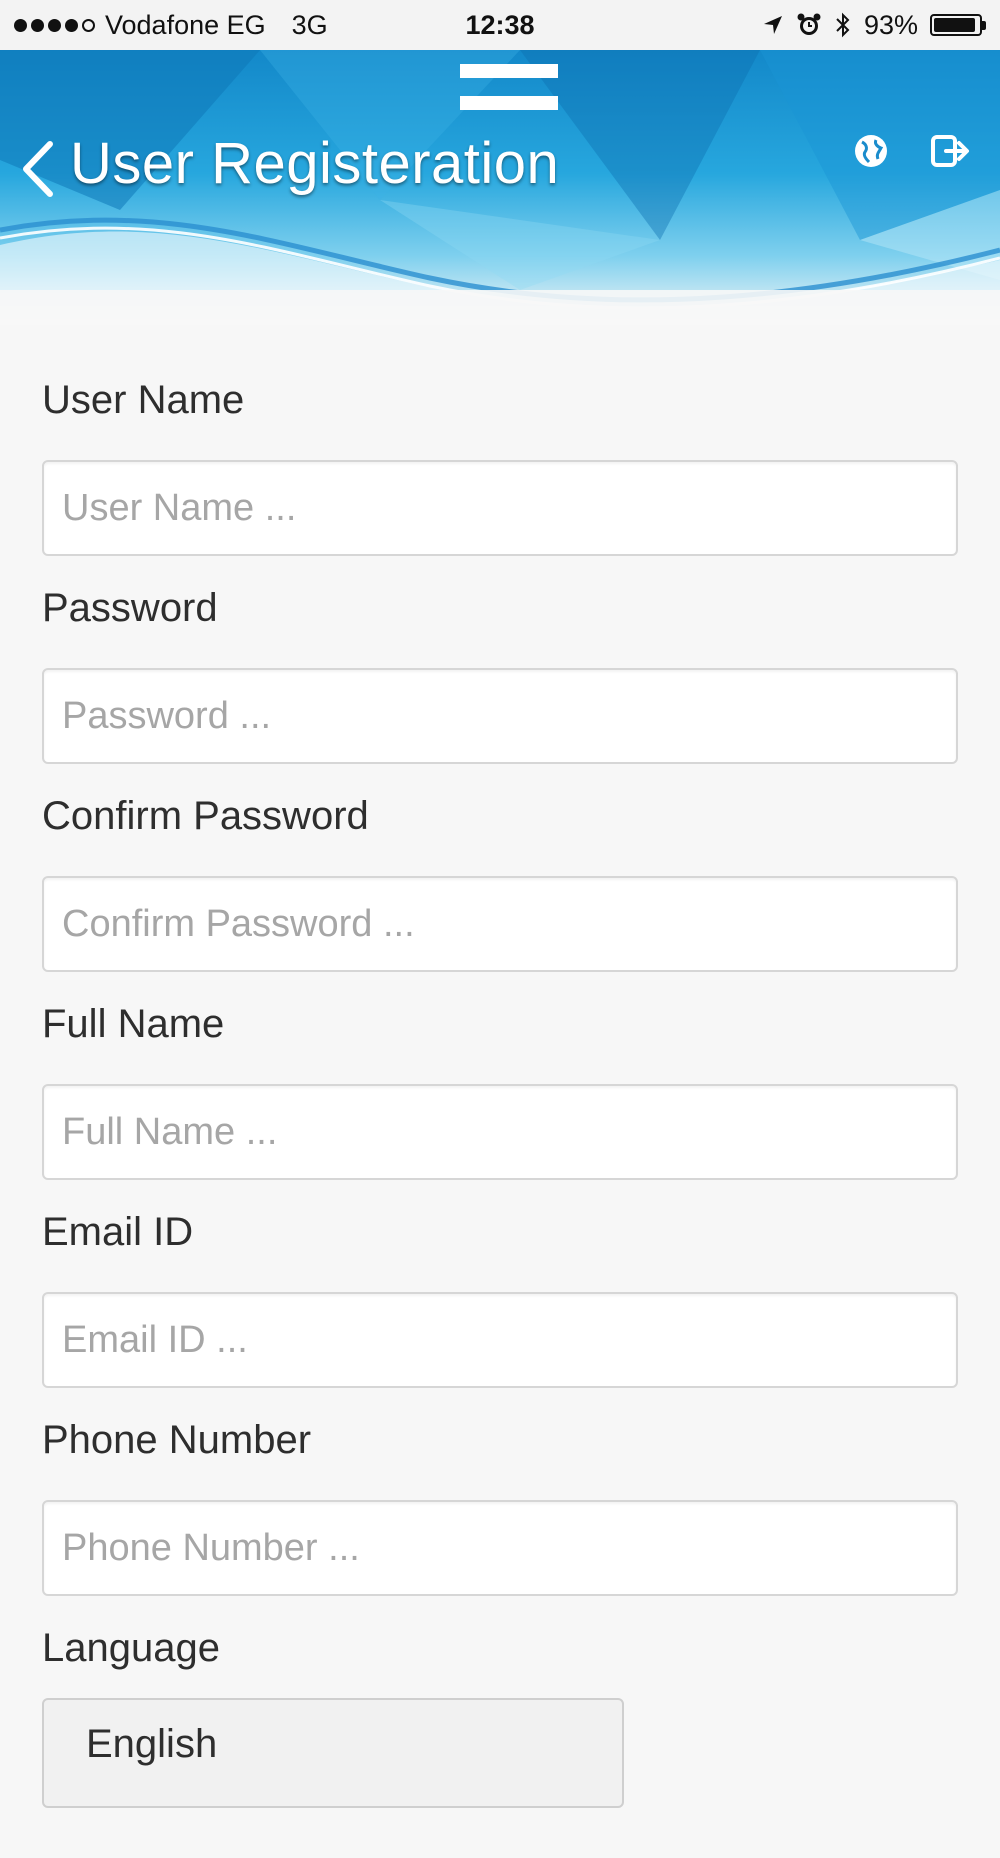  Describe the element at coordinates (131, 1648) in the screenshot. I see `language-label: Language` at that location.